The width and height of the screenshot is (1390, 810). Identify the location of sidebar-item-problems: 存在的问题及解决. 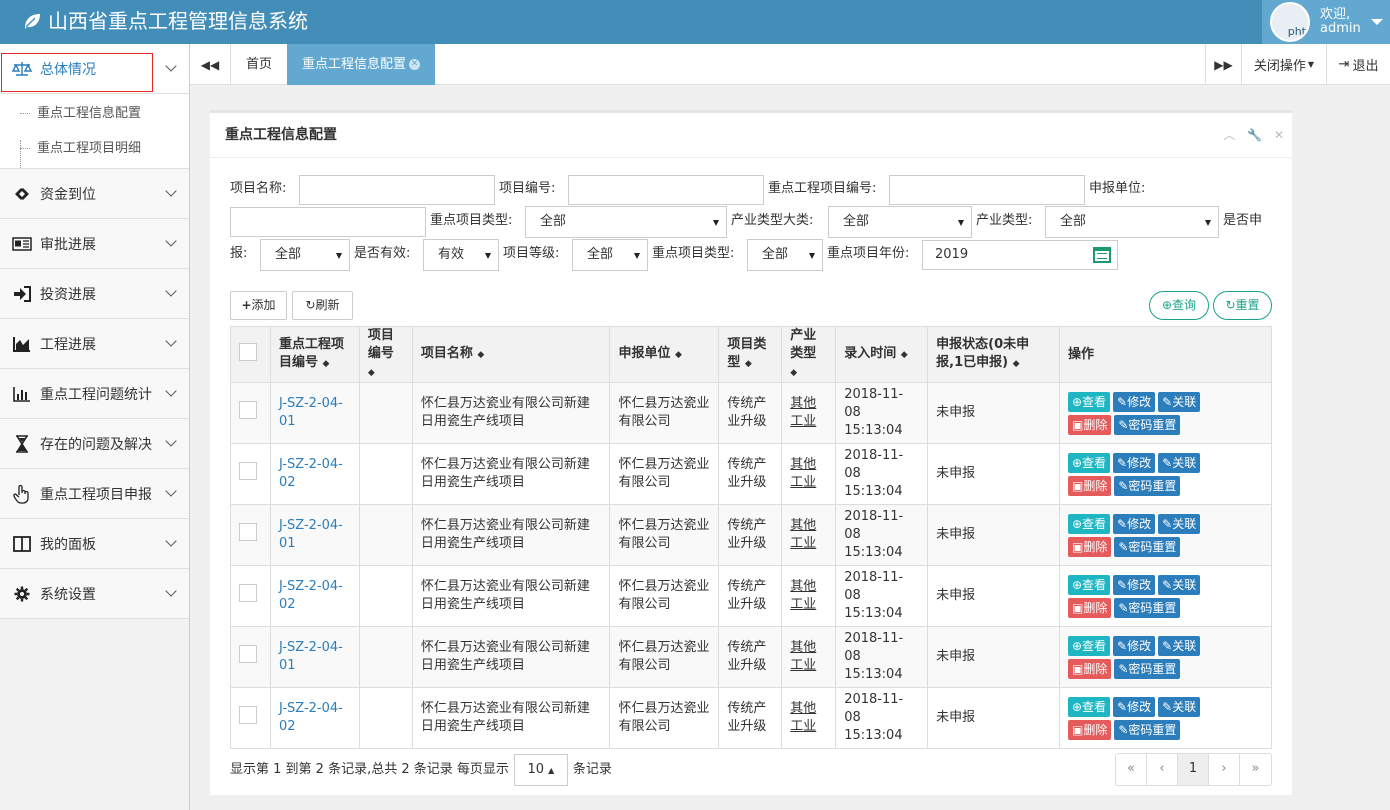
(94, 444).